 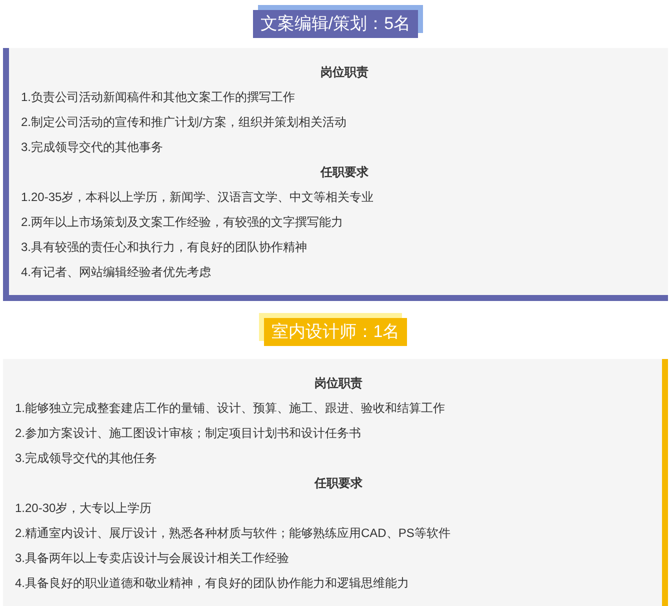 I want to click on list-item: 2.精通室内设计、展厅设计，熟悉各种材质与软件；能够熟练应用CAD、PS等软件, so click(x=232, y=533).